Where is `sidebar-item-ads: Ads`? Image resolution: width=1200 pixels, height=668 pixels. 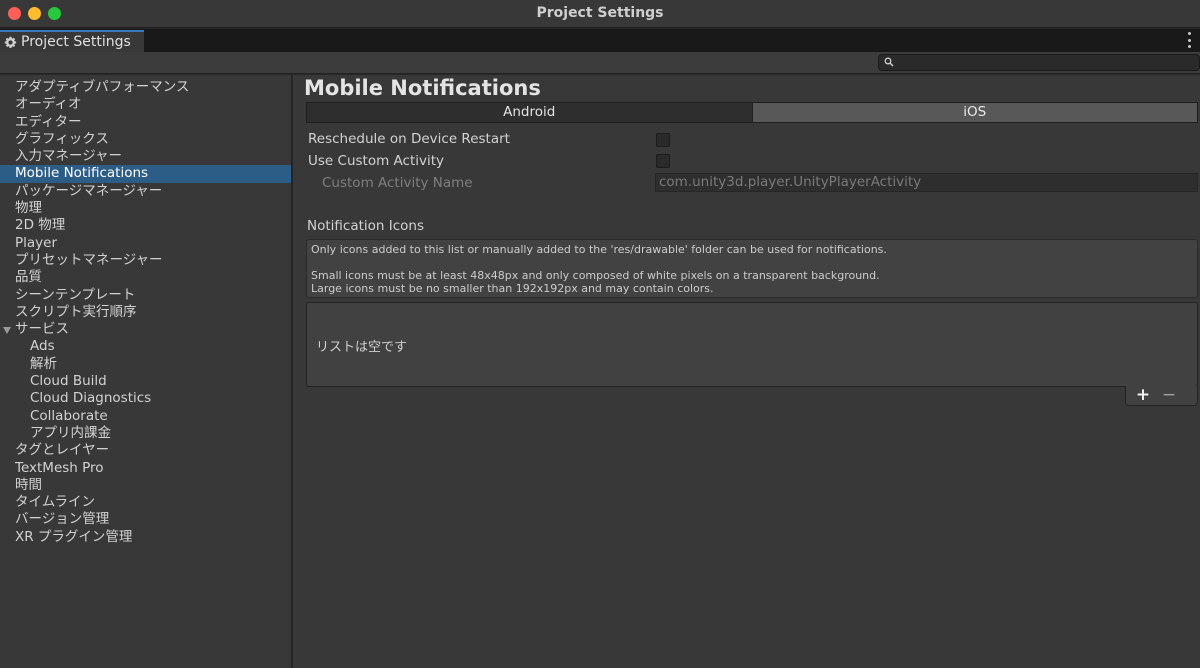 sidebar-item-ads: Ads is located at coordinates (145, 346).